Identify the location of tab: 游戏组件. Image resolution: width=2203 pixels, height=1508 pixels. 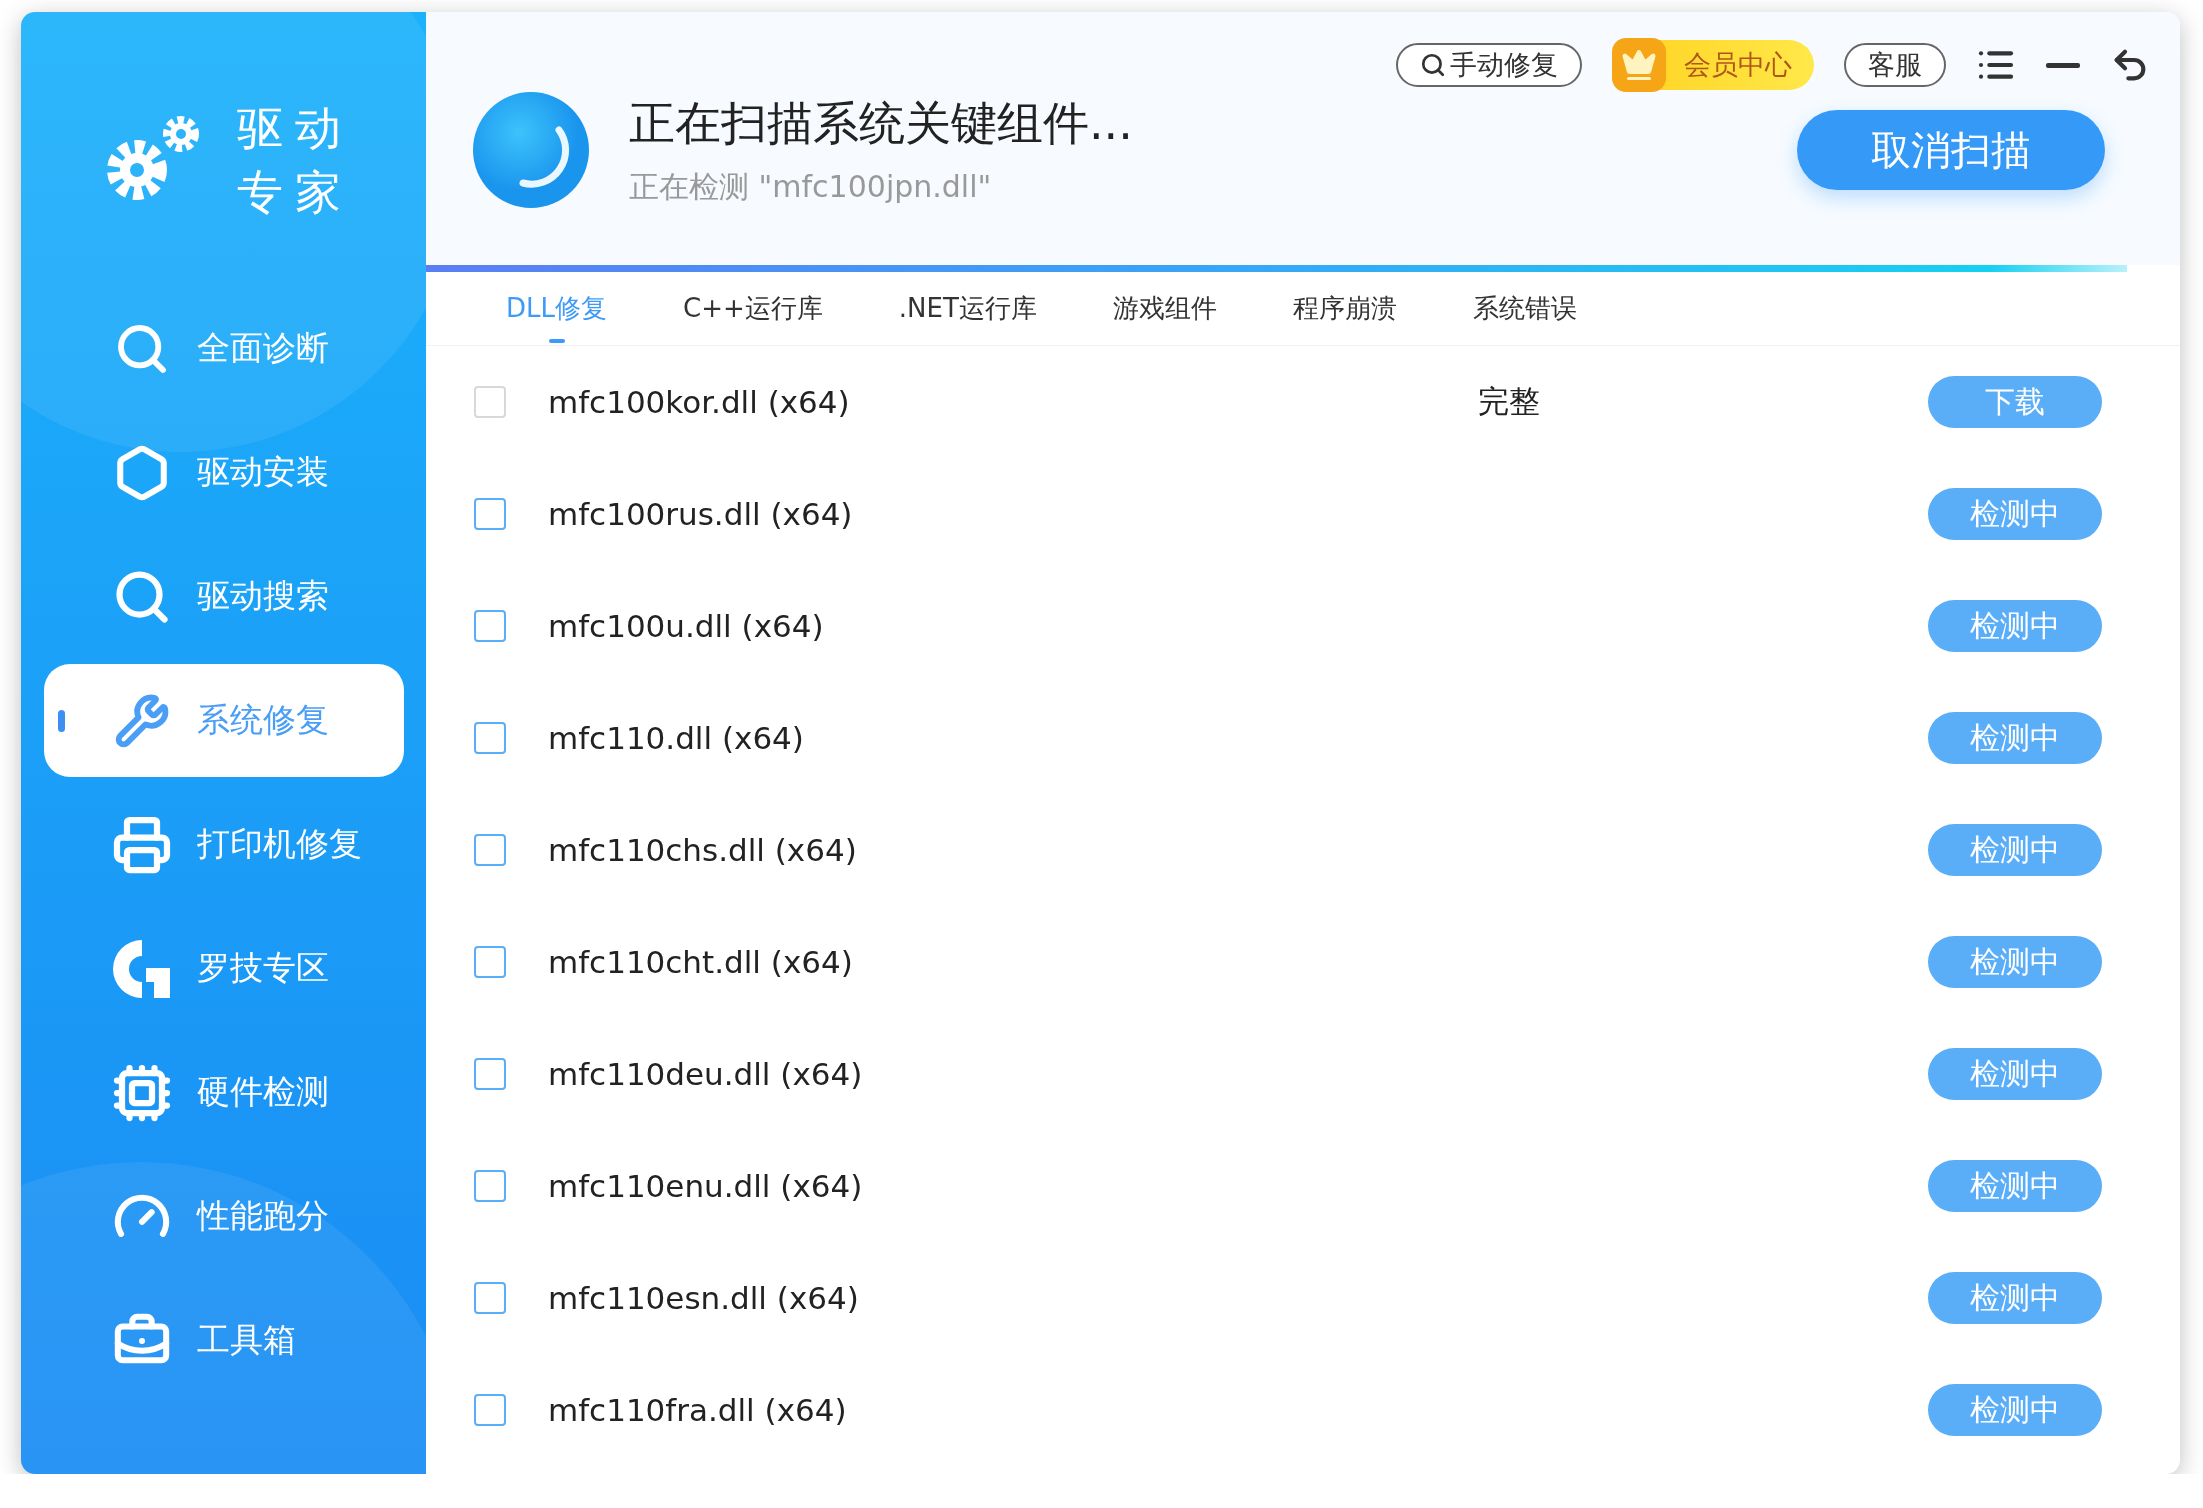
(1164, 308).